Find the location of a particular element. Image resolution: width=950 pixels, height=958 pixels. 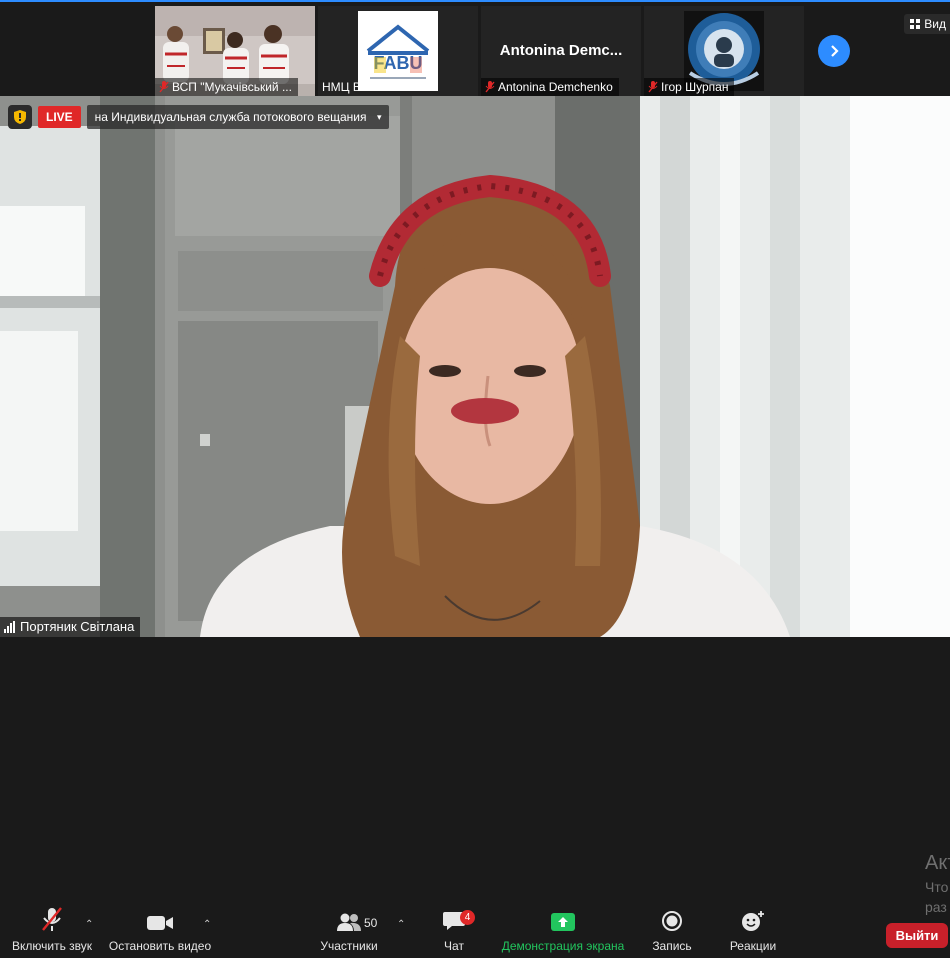

chat-unread-badge: 4 is located at coordinates (467, 917).